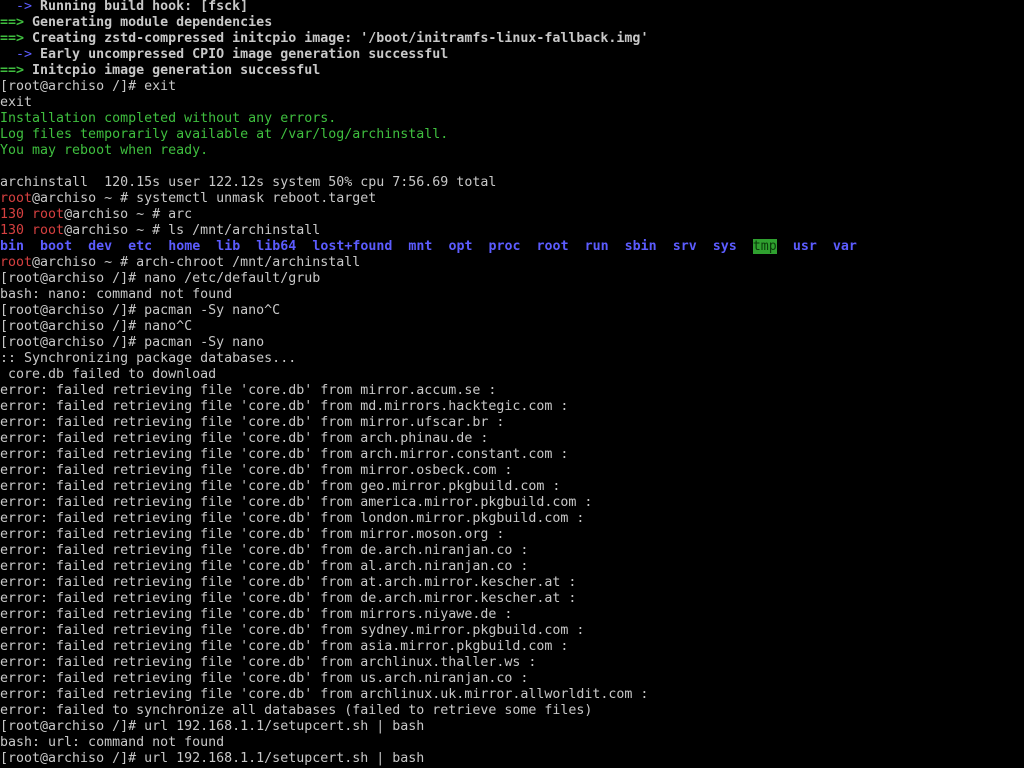 This screenshot has height=768, width=1024. Describe the element at coordinates (512, 87) in the screenshot. I see `terminal-line: [root@archiso /]# exit` at that location.